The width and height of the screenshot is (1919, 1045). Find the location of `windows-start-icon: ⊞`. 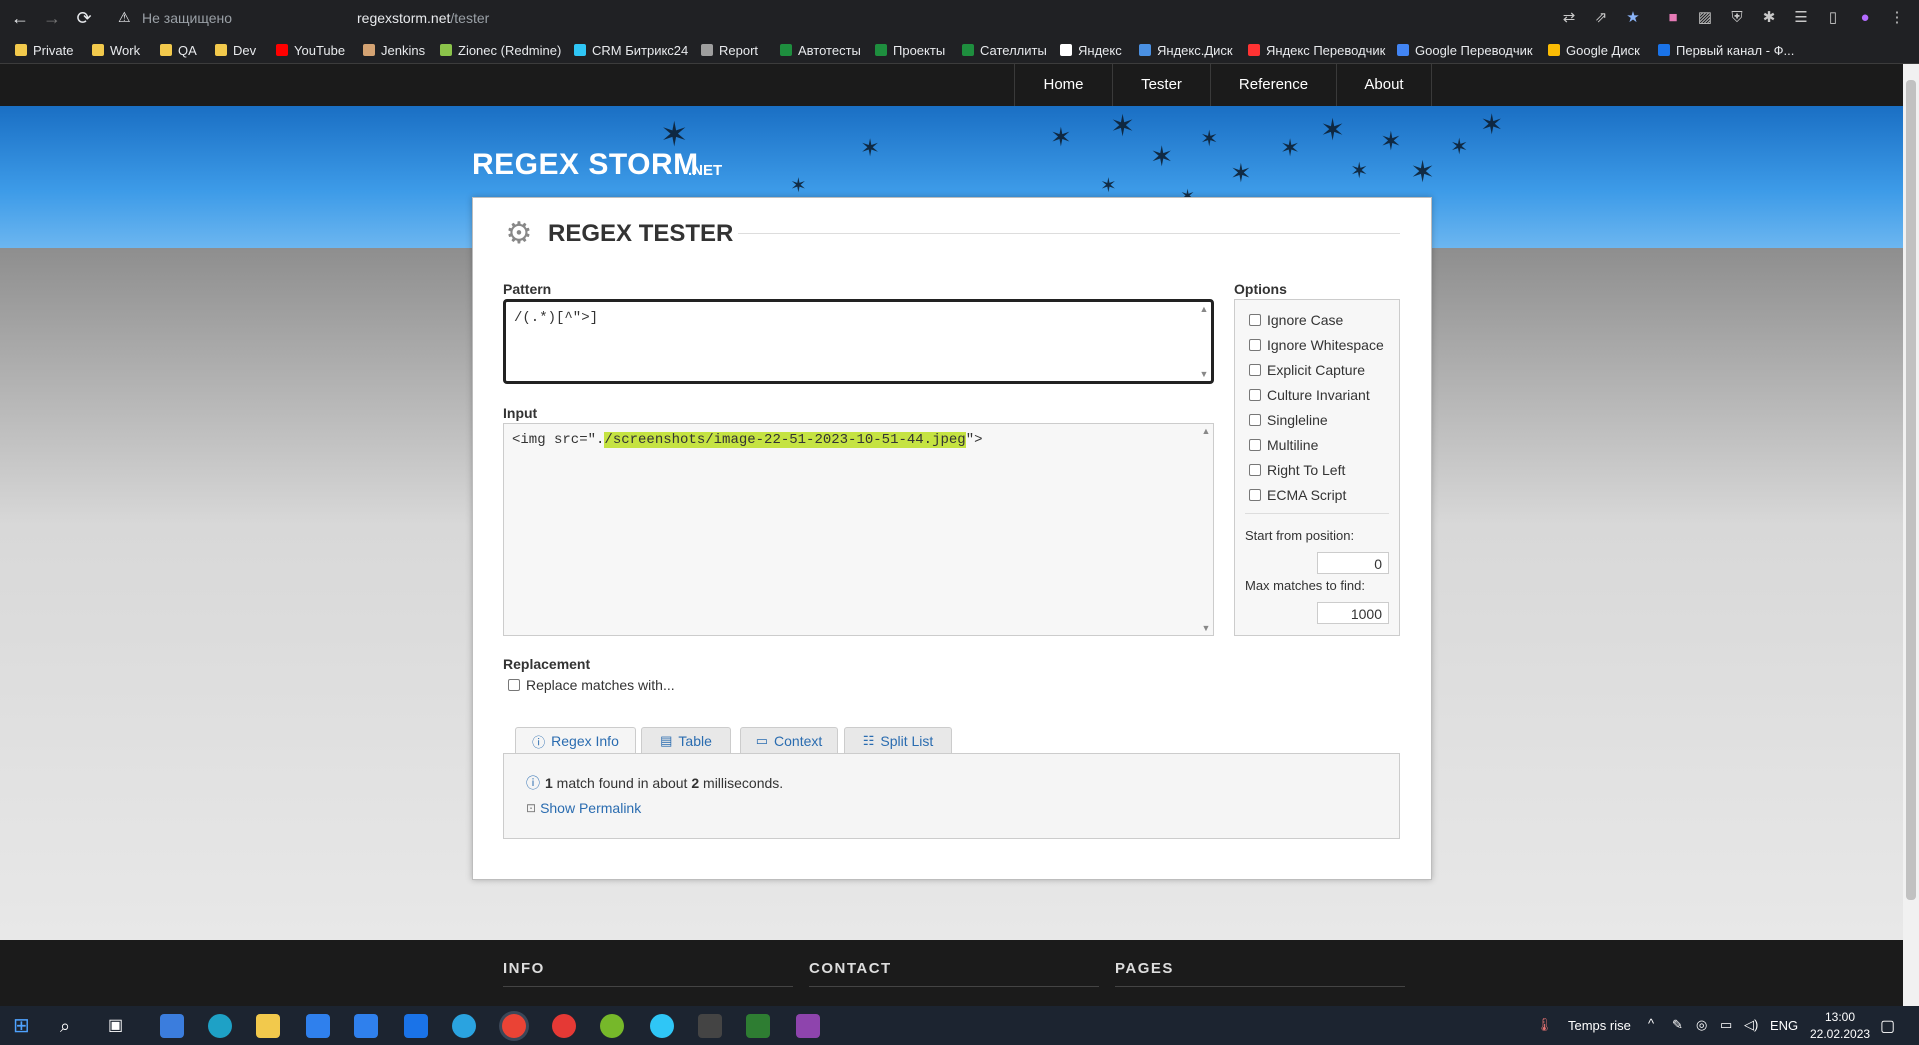

windows-start-icon: ⊞ is located at coordinates (25, 1026).